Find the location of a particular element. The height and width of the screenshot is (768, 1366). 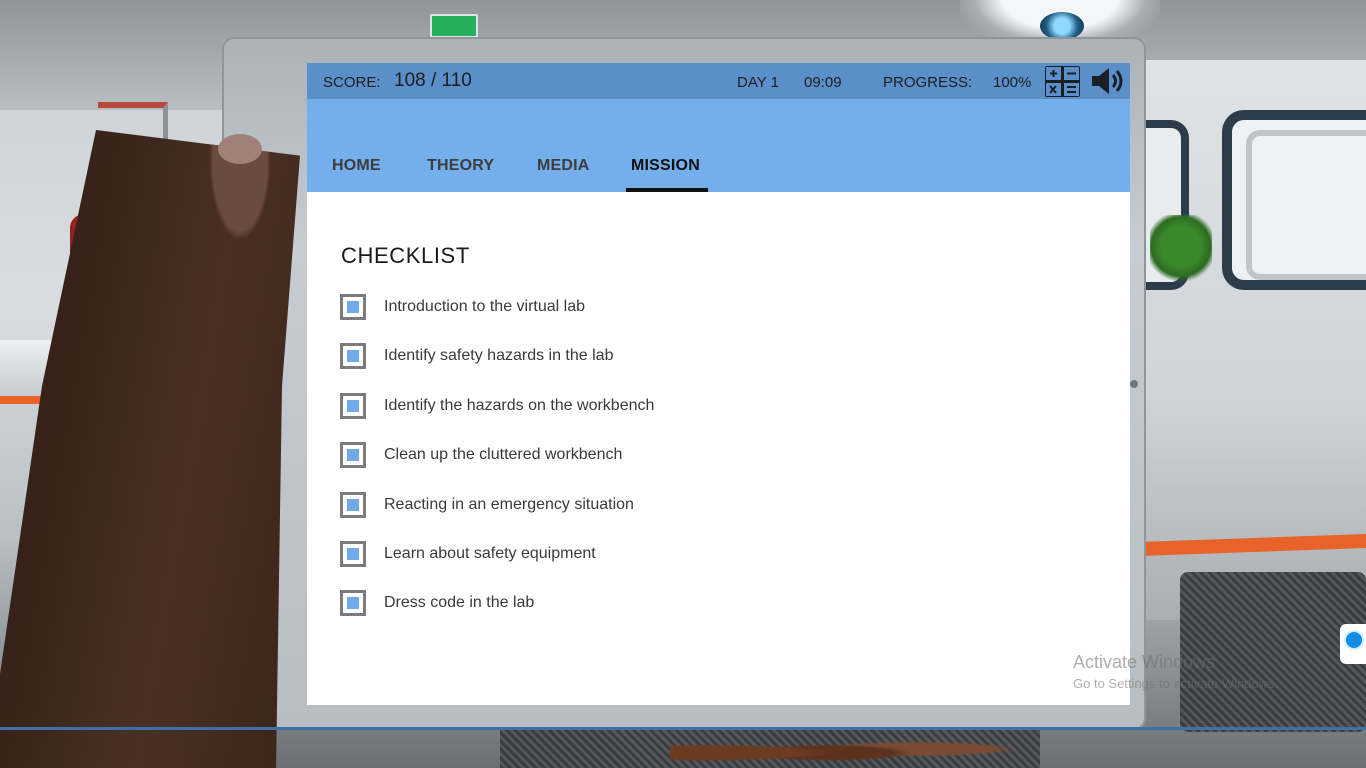

checklist-item-label: Reacting in an emergency situation is located at coordinates (509, 504).